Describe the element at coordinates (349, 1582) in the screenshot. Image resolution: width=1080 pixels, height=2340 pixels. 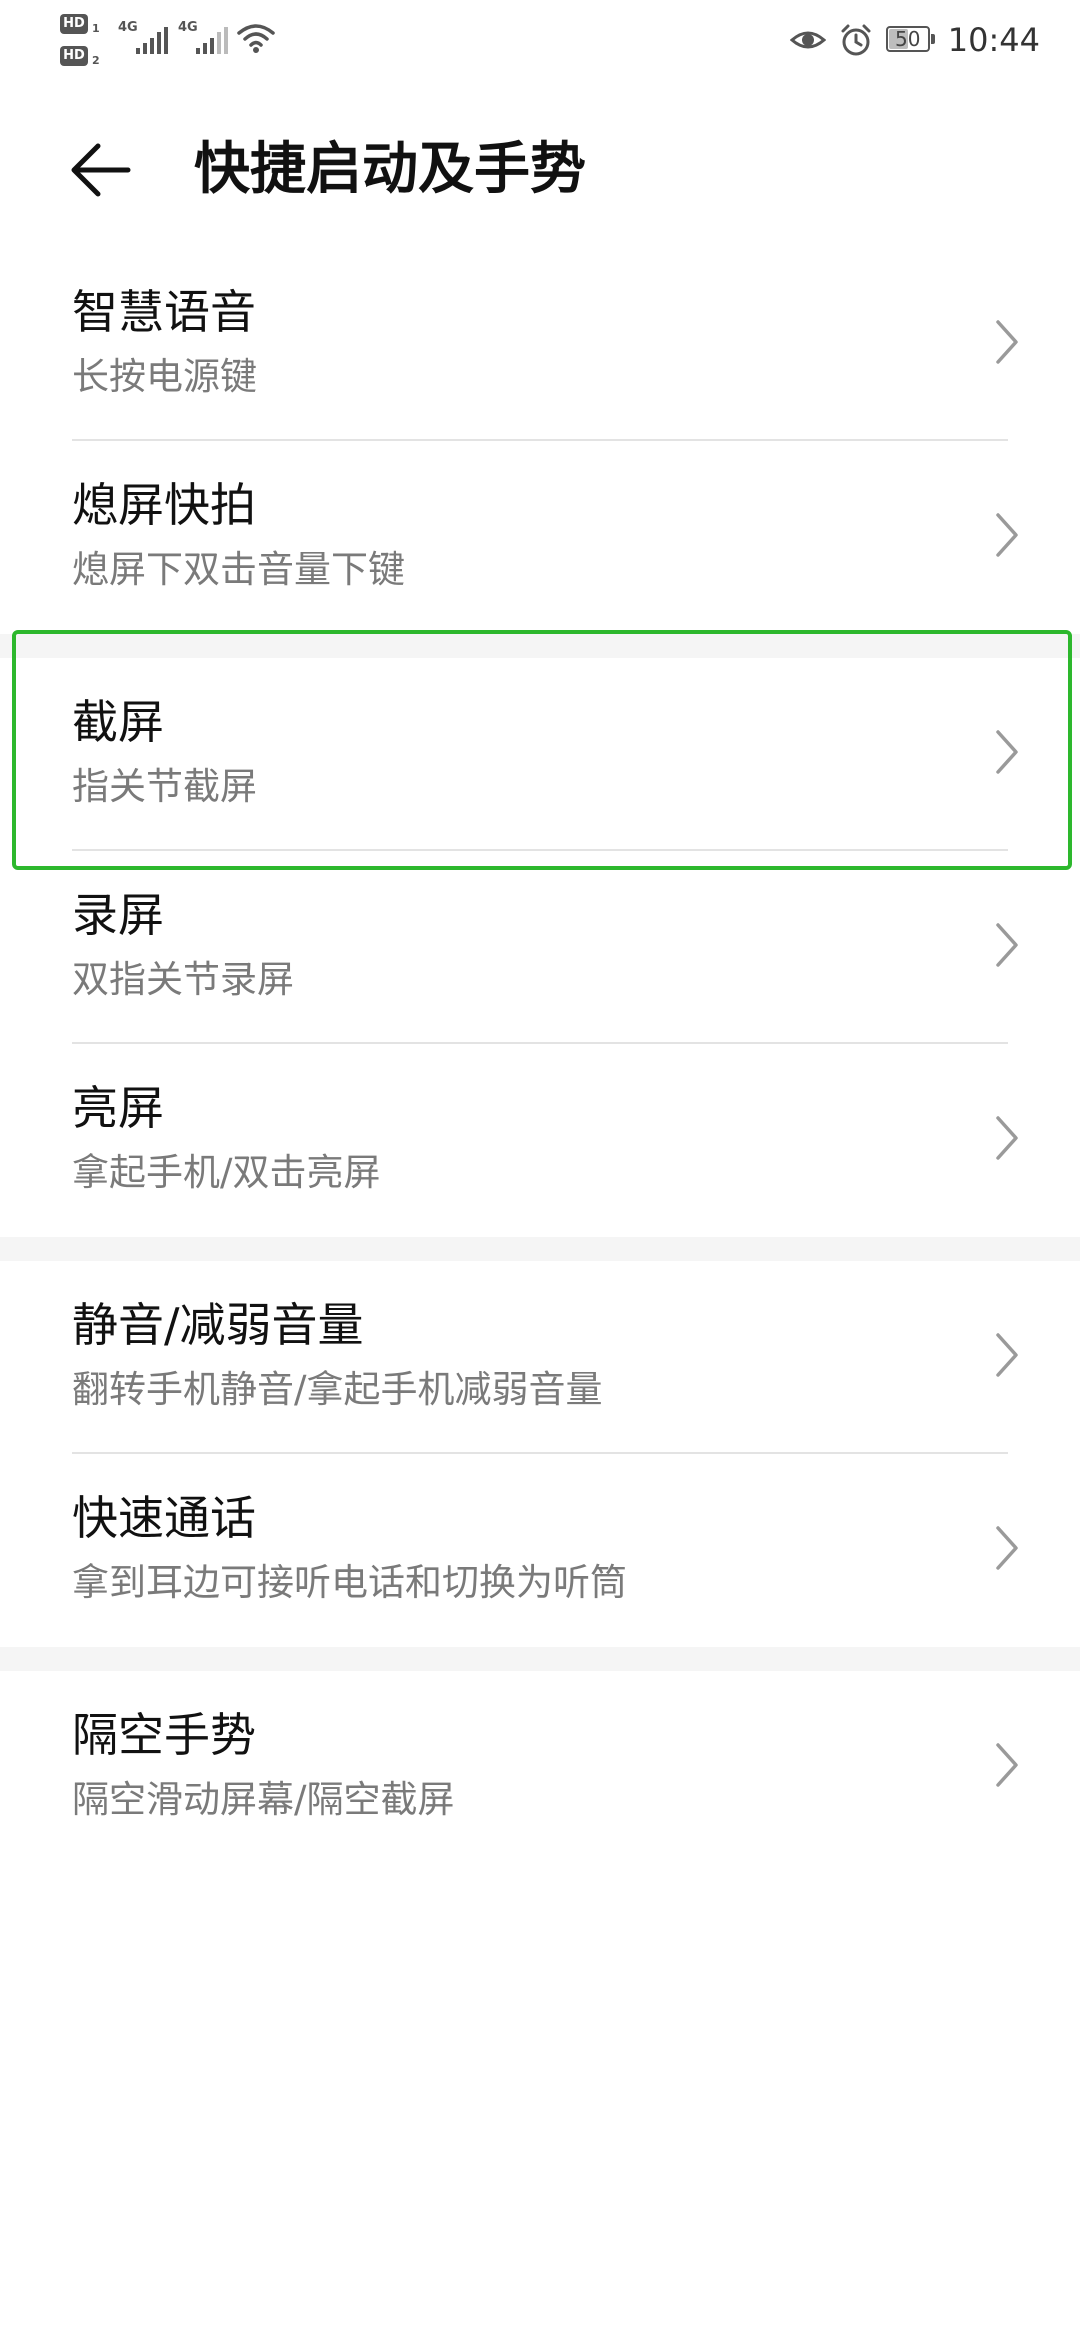
I see `item-subtitle: 拿到耳边可接听电话和切换为听筒` at that location.